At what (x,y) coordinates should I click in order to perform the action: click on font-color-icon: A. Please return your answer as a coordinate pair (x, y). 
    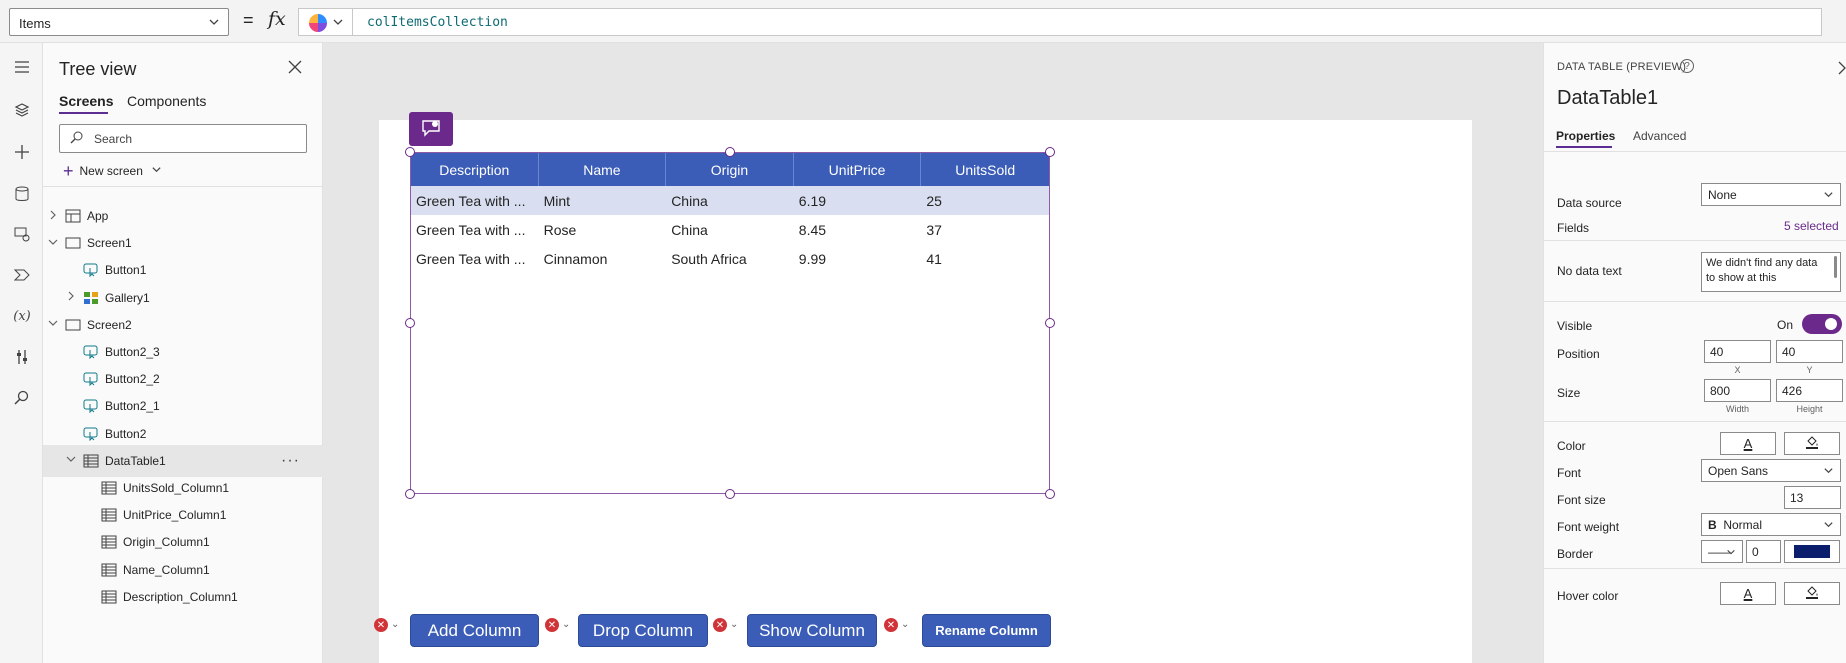
    Looking at the image, I should click on (1748, 443).